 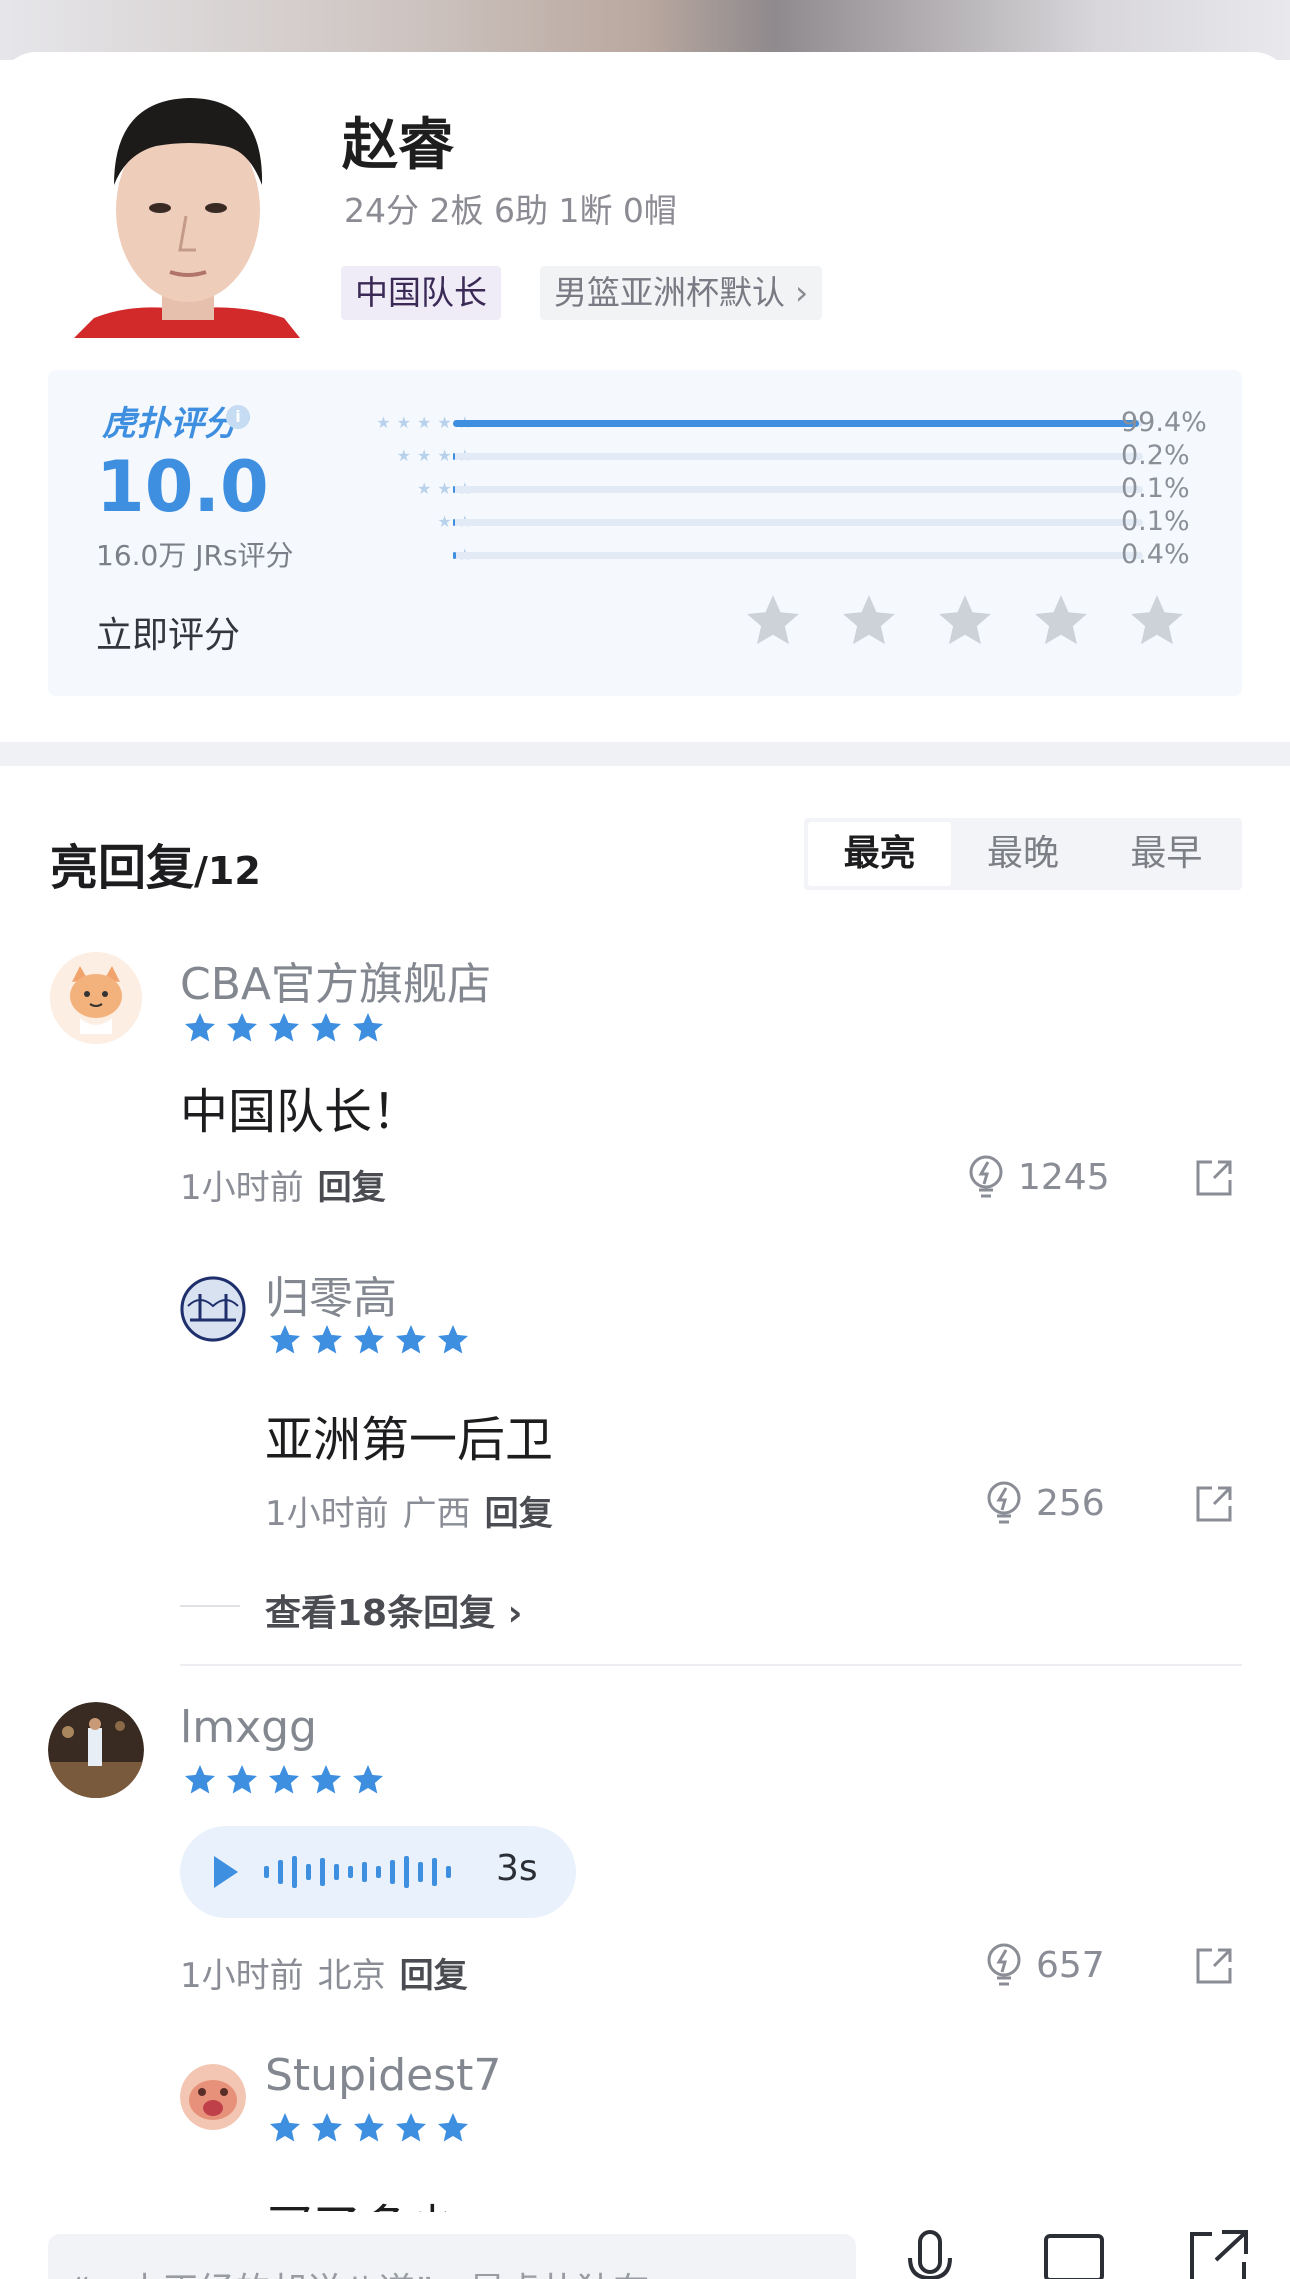 What do you see at coordinates (168, 635) in the screenshot?
I see `rate-now-label: 立即评分` at bounding box center [168, 635].